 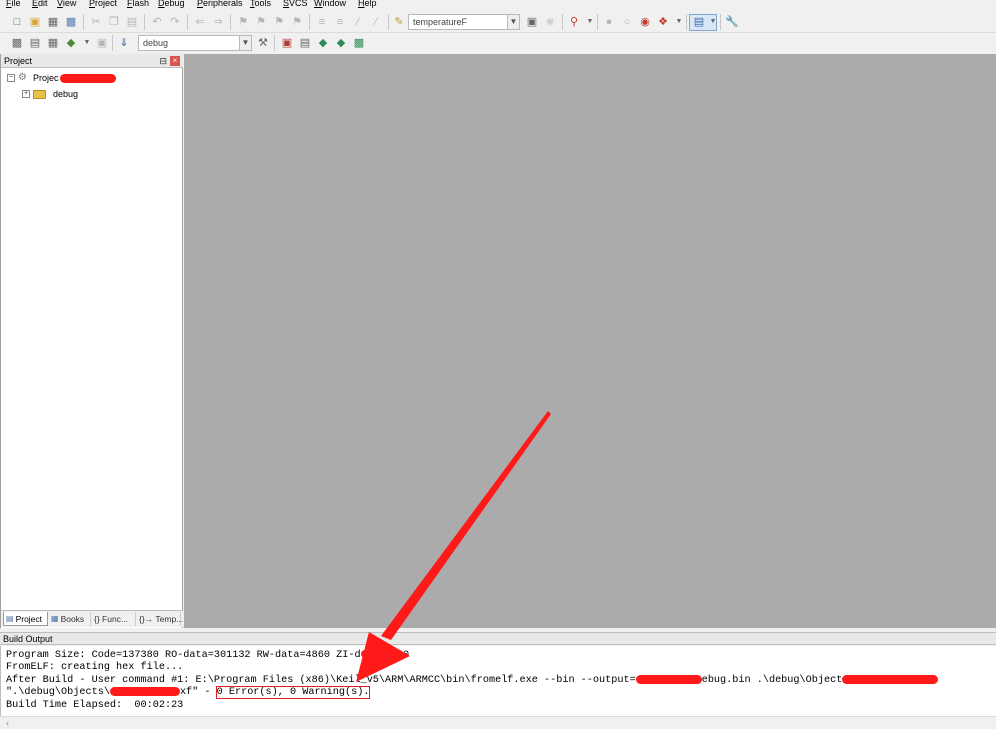 What do you see at coordinates (95, 705) in the screenshot?
I see `build-line-elapsed: Build Time Elapsed: 00:02:23` at bounding box center [95, 705].